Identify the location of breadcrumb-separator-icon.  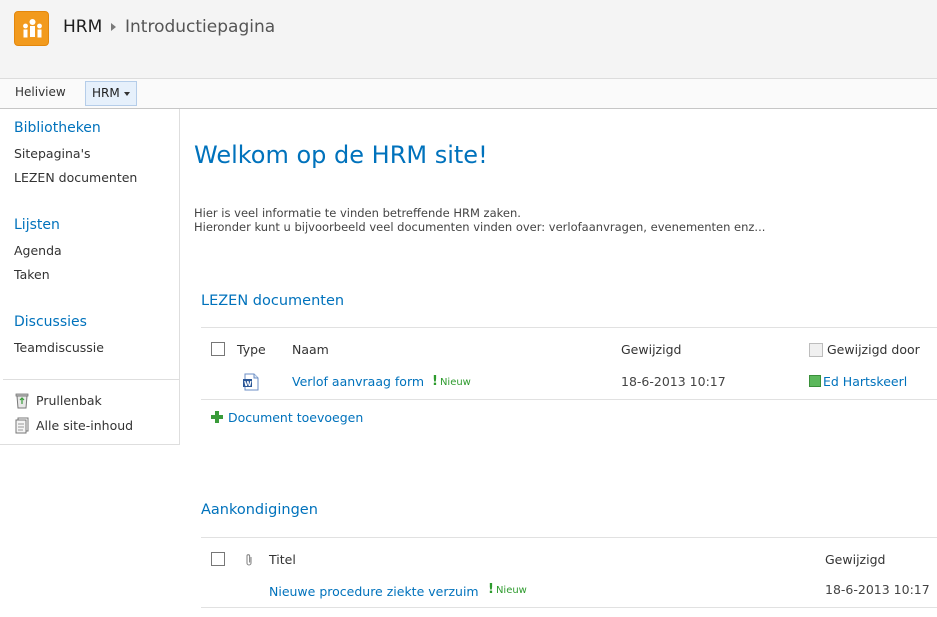
(113, 27).